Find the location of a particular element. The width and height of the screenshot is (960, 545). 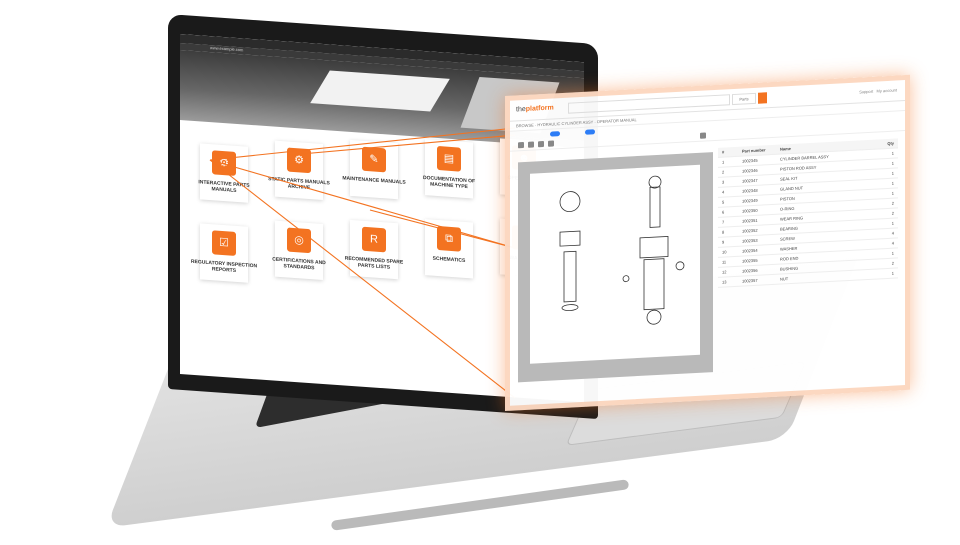

parts-diagram is located at coordinates (622, 250).